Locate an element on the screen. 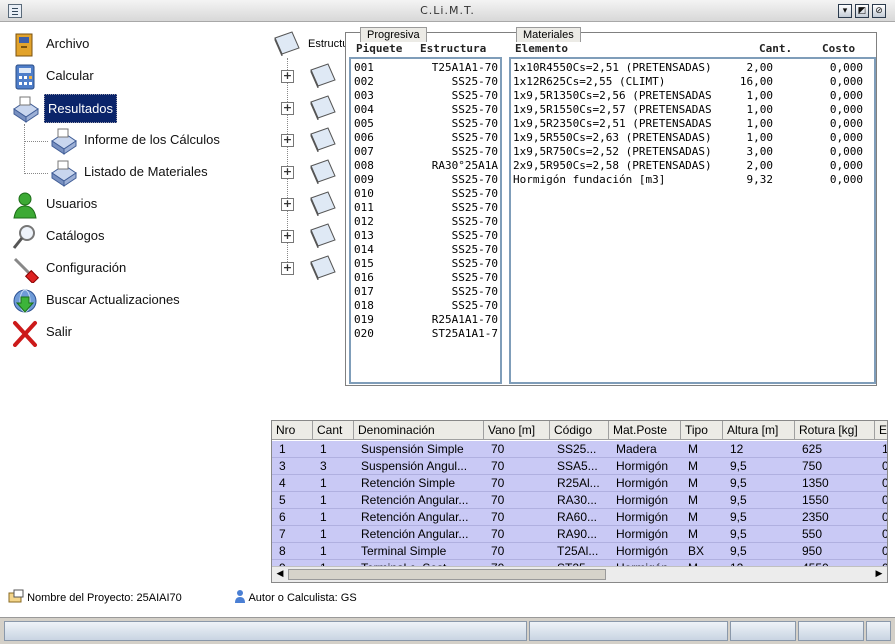  column-header-mat-poste: Mat.Poste is located at coordinates (645, 430).